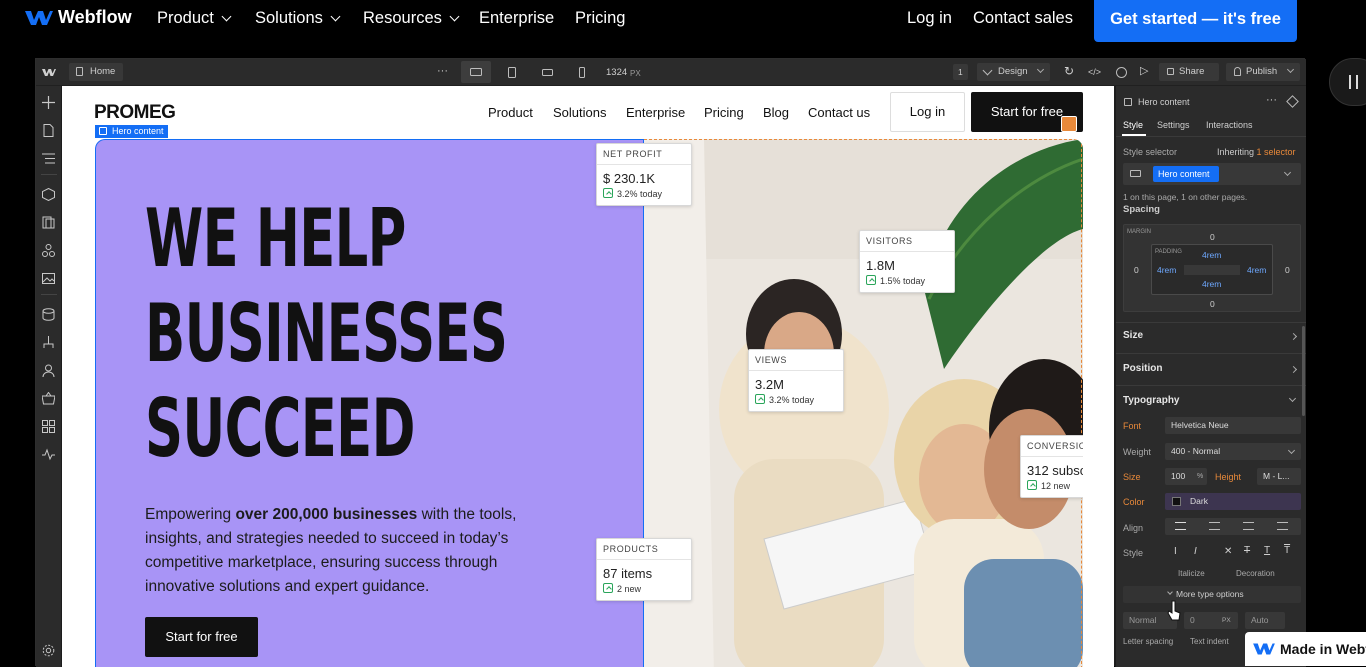 This screenshot has width=1366, height=667. I want to click on site-nav-product: Product, so click(510, 112).